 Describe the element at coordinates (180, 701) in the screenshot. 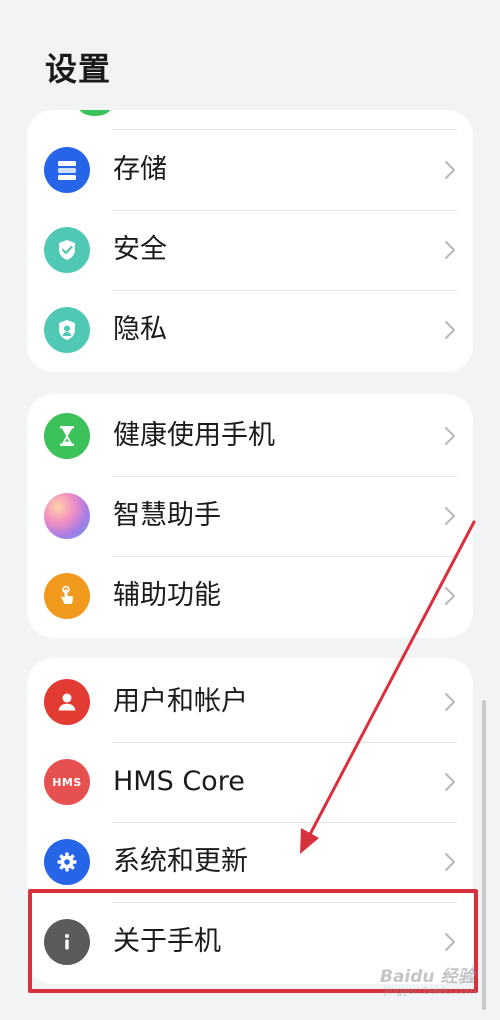

I see `settings-item-label: 用户和帐户` at that location.